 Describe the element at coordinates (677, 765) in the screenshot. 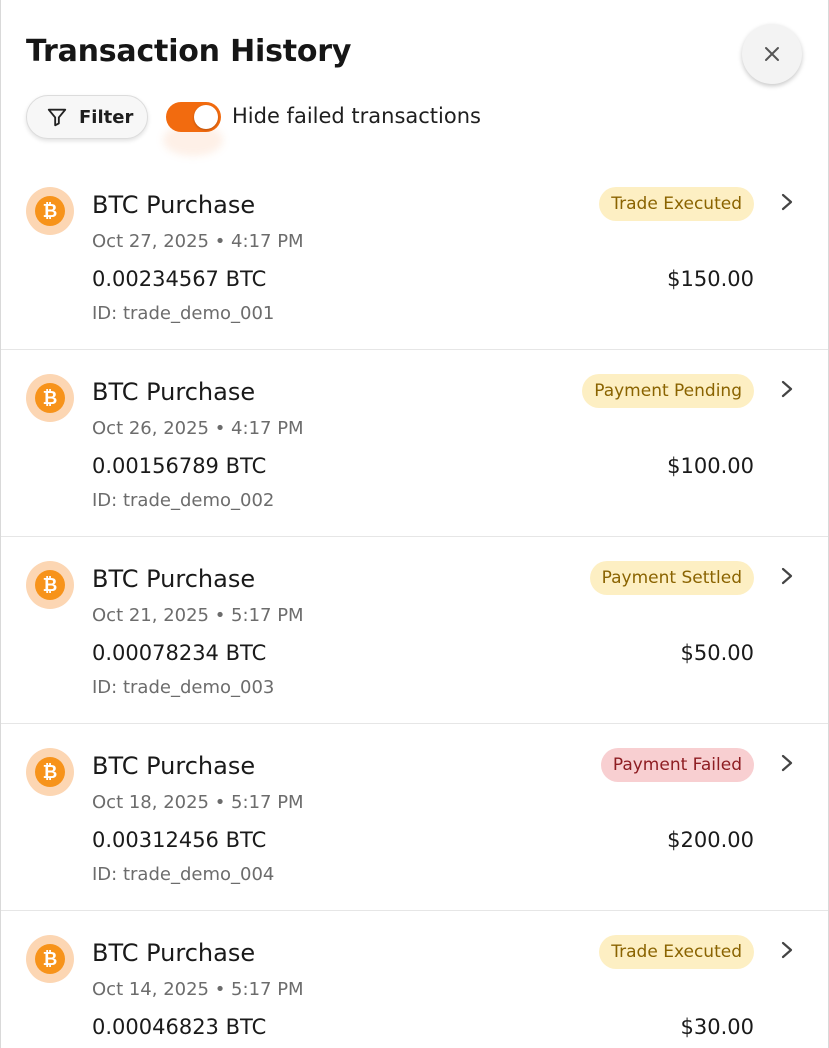

I see `status-badge: Payment Failed` at that location.